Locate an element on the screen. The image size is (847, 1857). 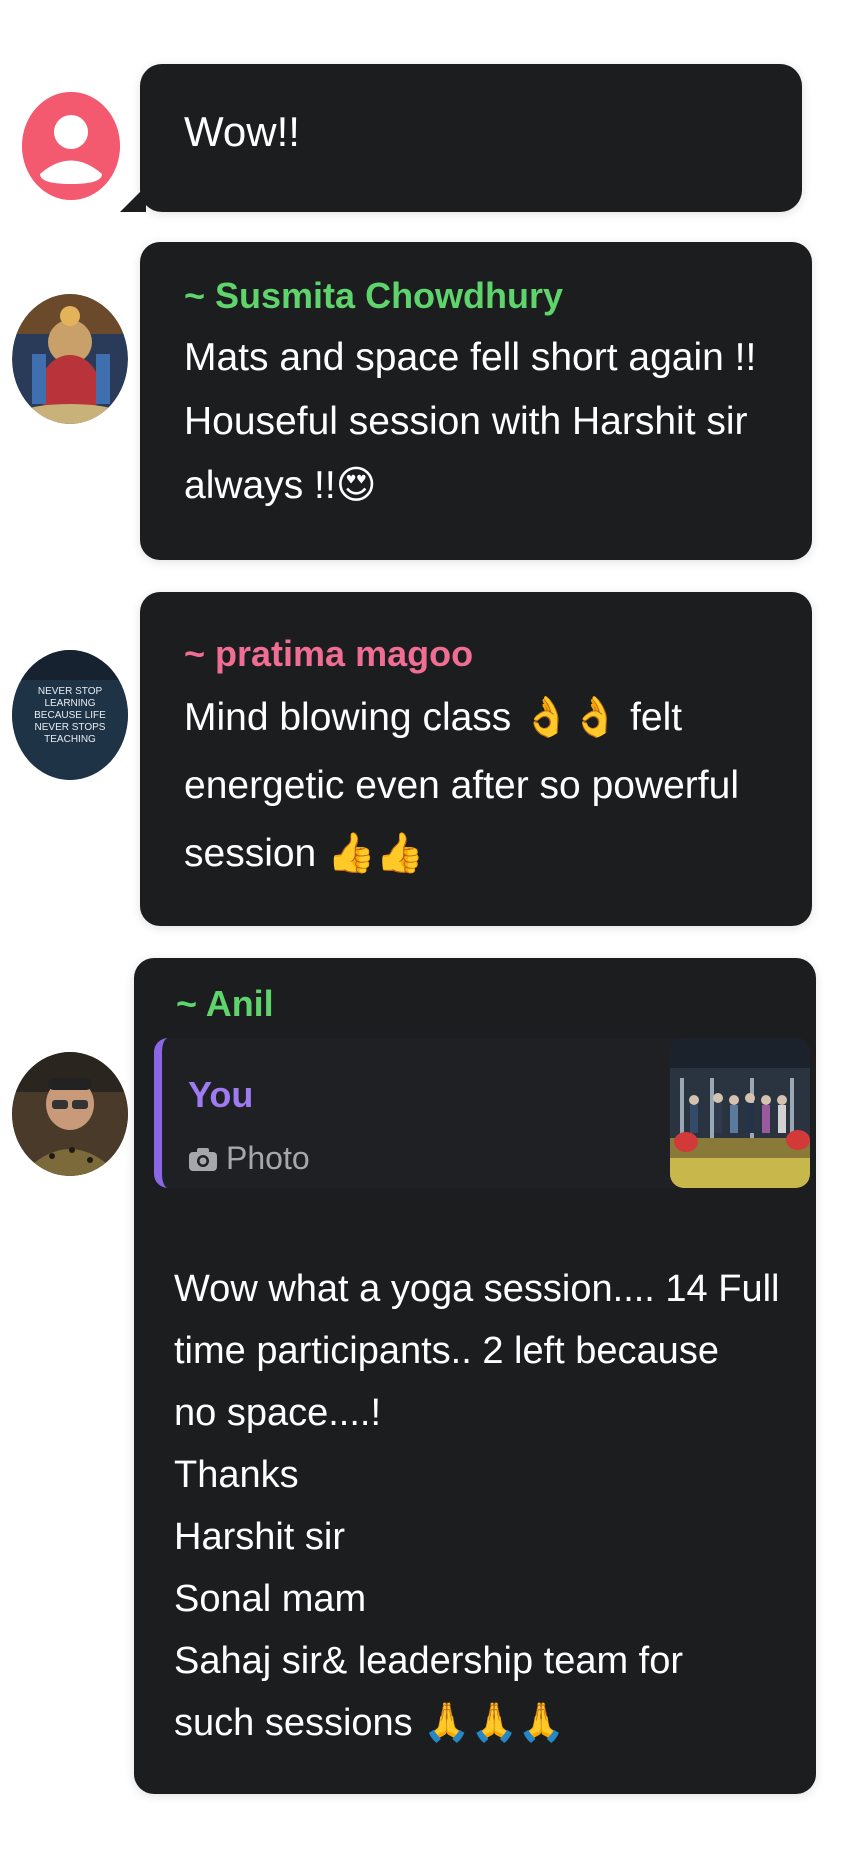
quoted-message: You Photo is located at coordinates (482, 1113).